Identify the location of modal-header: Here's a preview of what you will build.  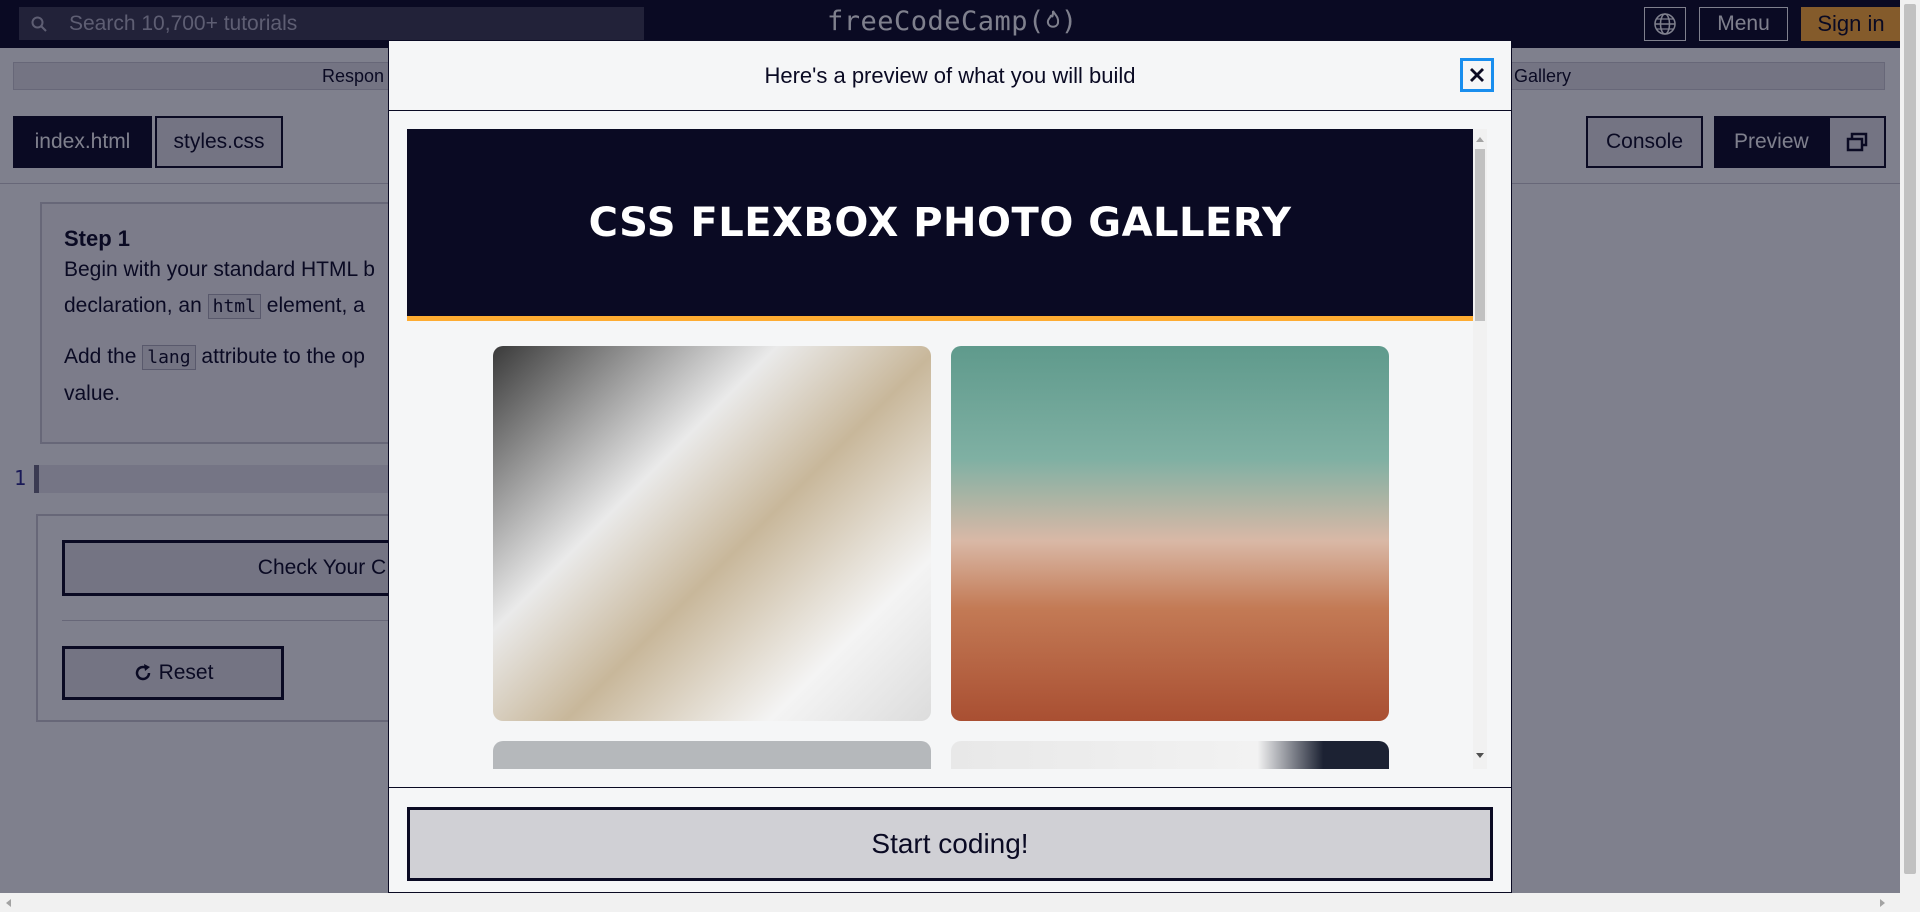
(950, 76).